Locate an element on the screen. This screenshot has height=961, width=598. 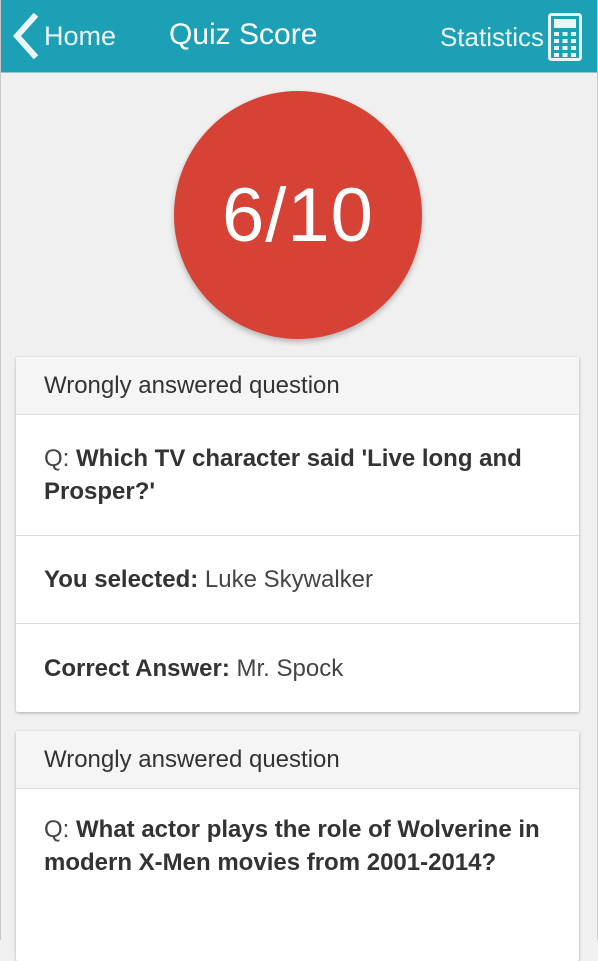
correct-answer-row: Correct Answer: Mr. Spock is located at coordinates (297, 668).